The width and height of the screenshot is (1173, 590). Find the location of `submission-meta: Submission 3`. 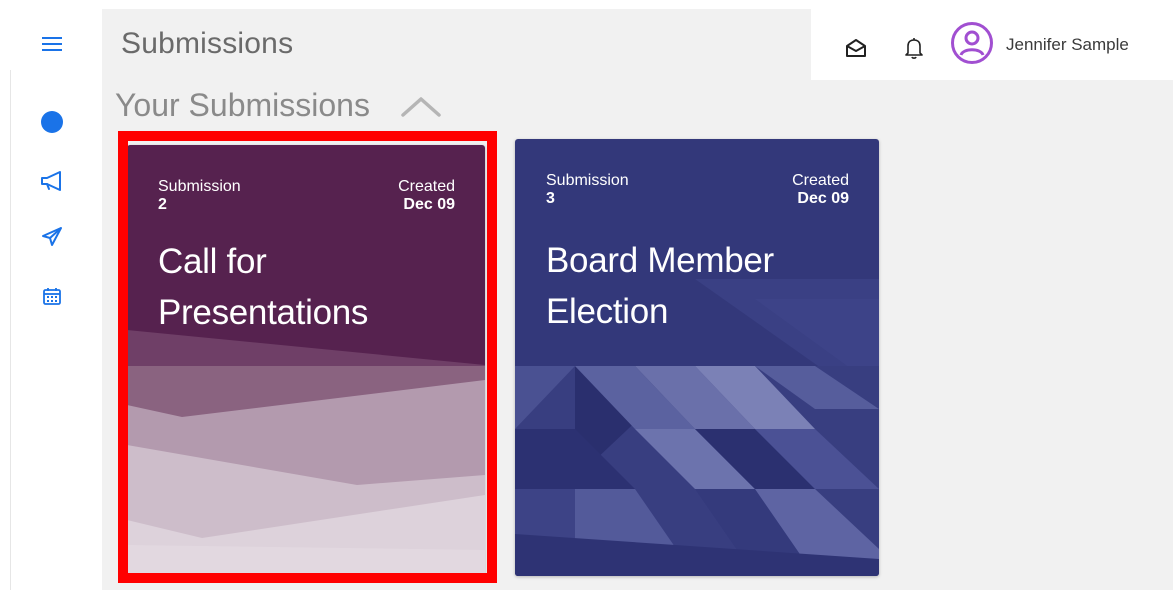

submission-meta: Submission 3 is located at coordinates (587, 190).